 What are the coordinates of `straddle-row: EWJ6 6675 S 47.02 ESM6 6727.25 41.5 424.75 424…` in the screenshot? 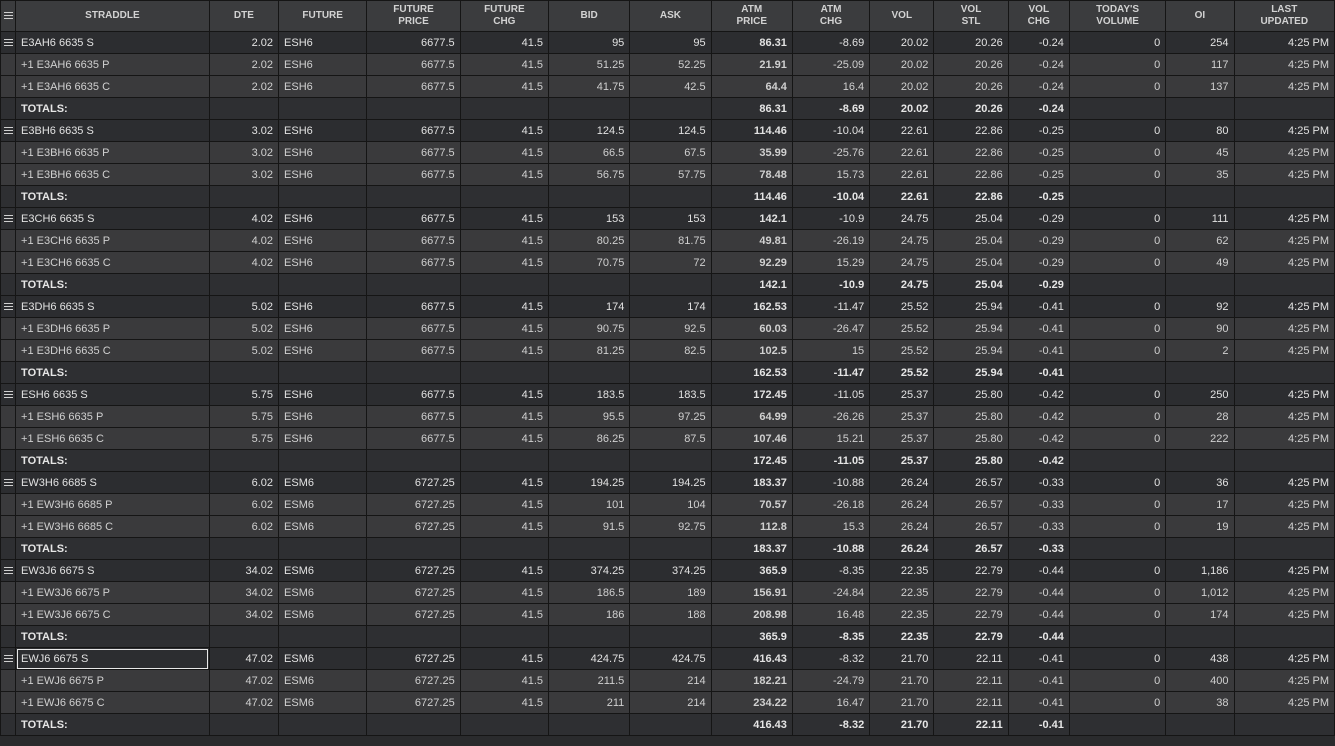 It's located at (667, 658).